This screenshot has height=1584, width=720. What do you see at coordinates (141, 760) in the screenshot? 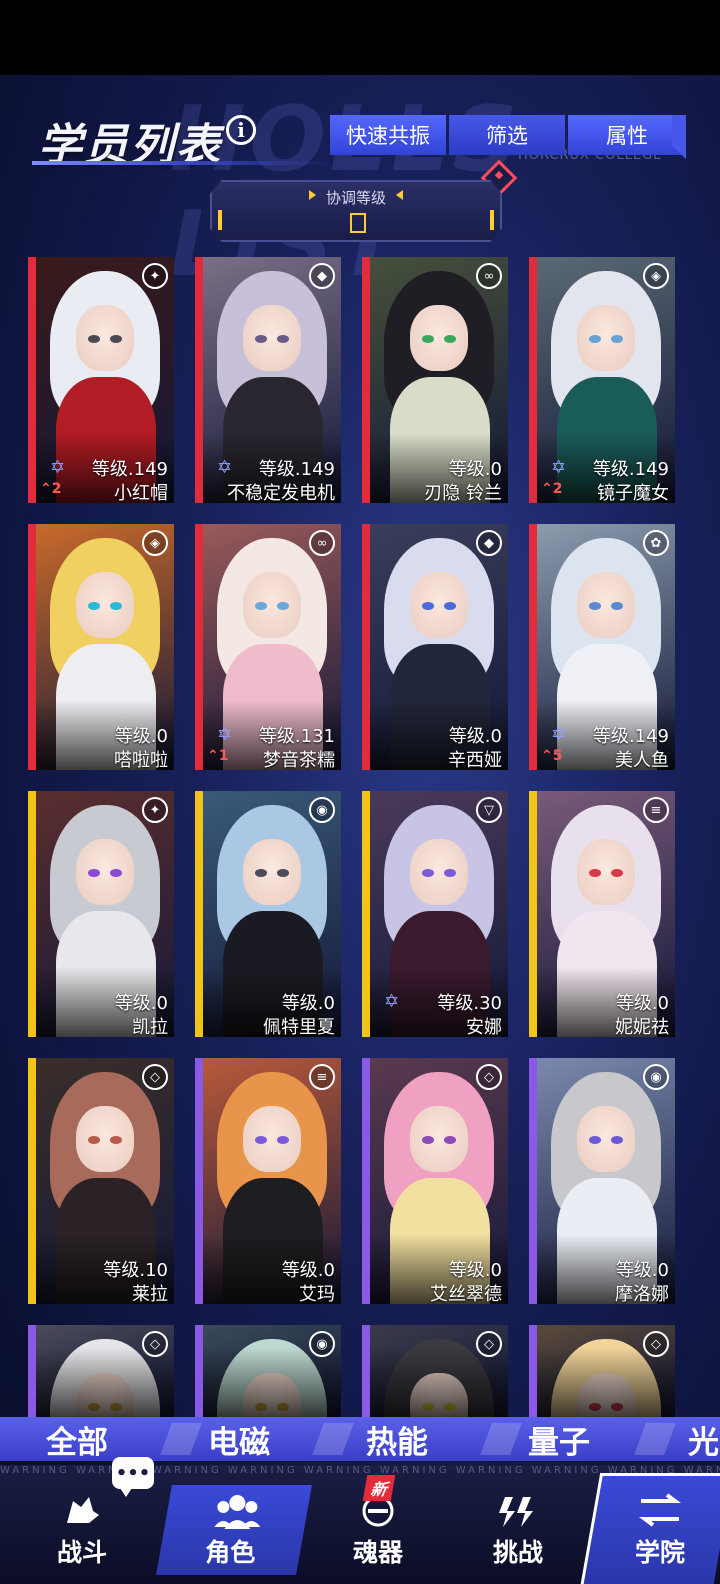
I see `character-name: 嗒啦啦` at bounding box center [141, 760].